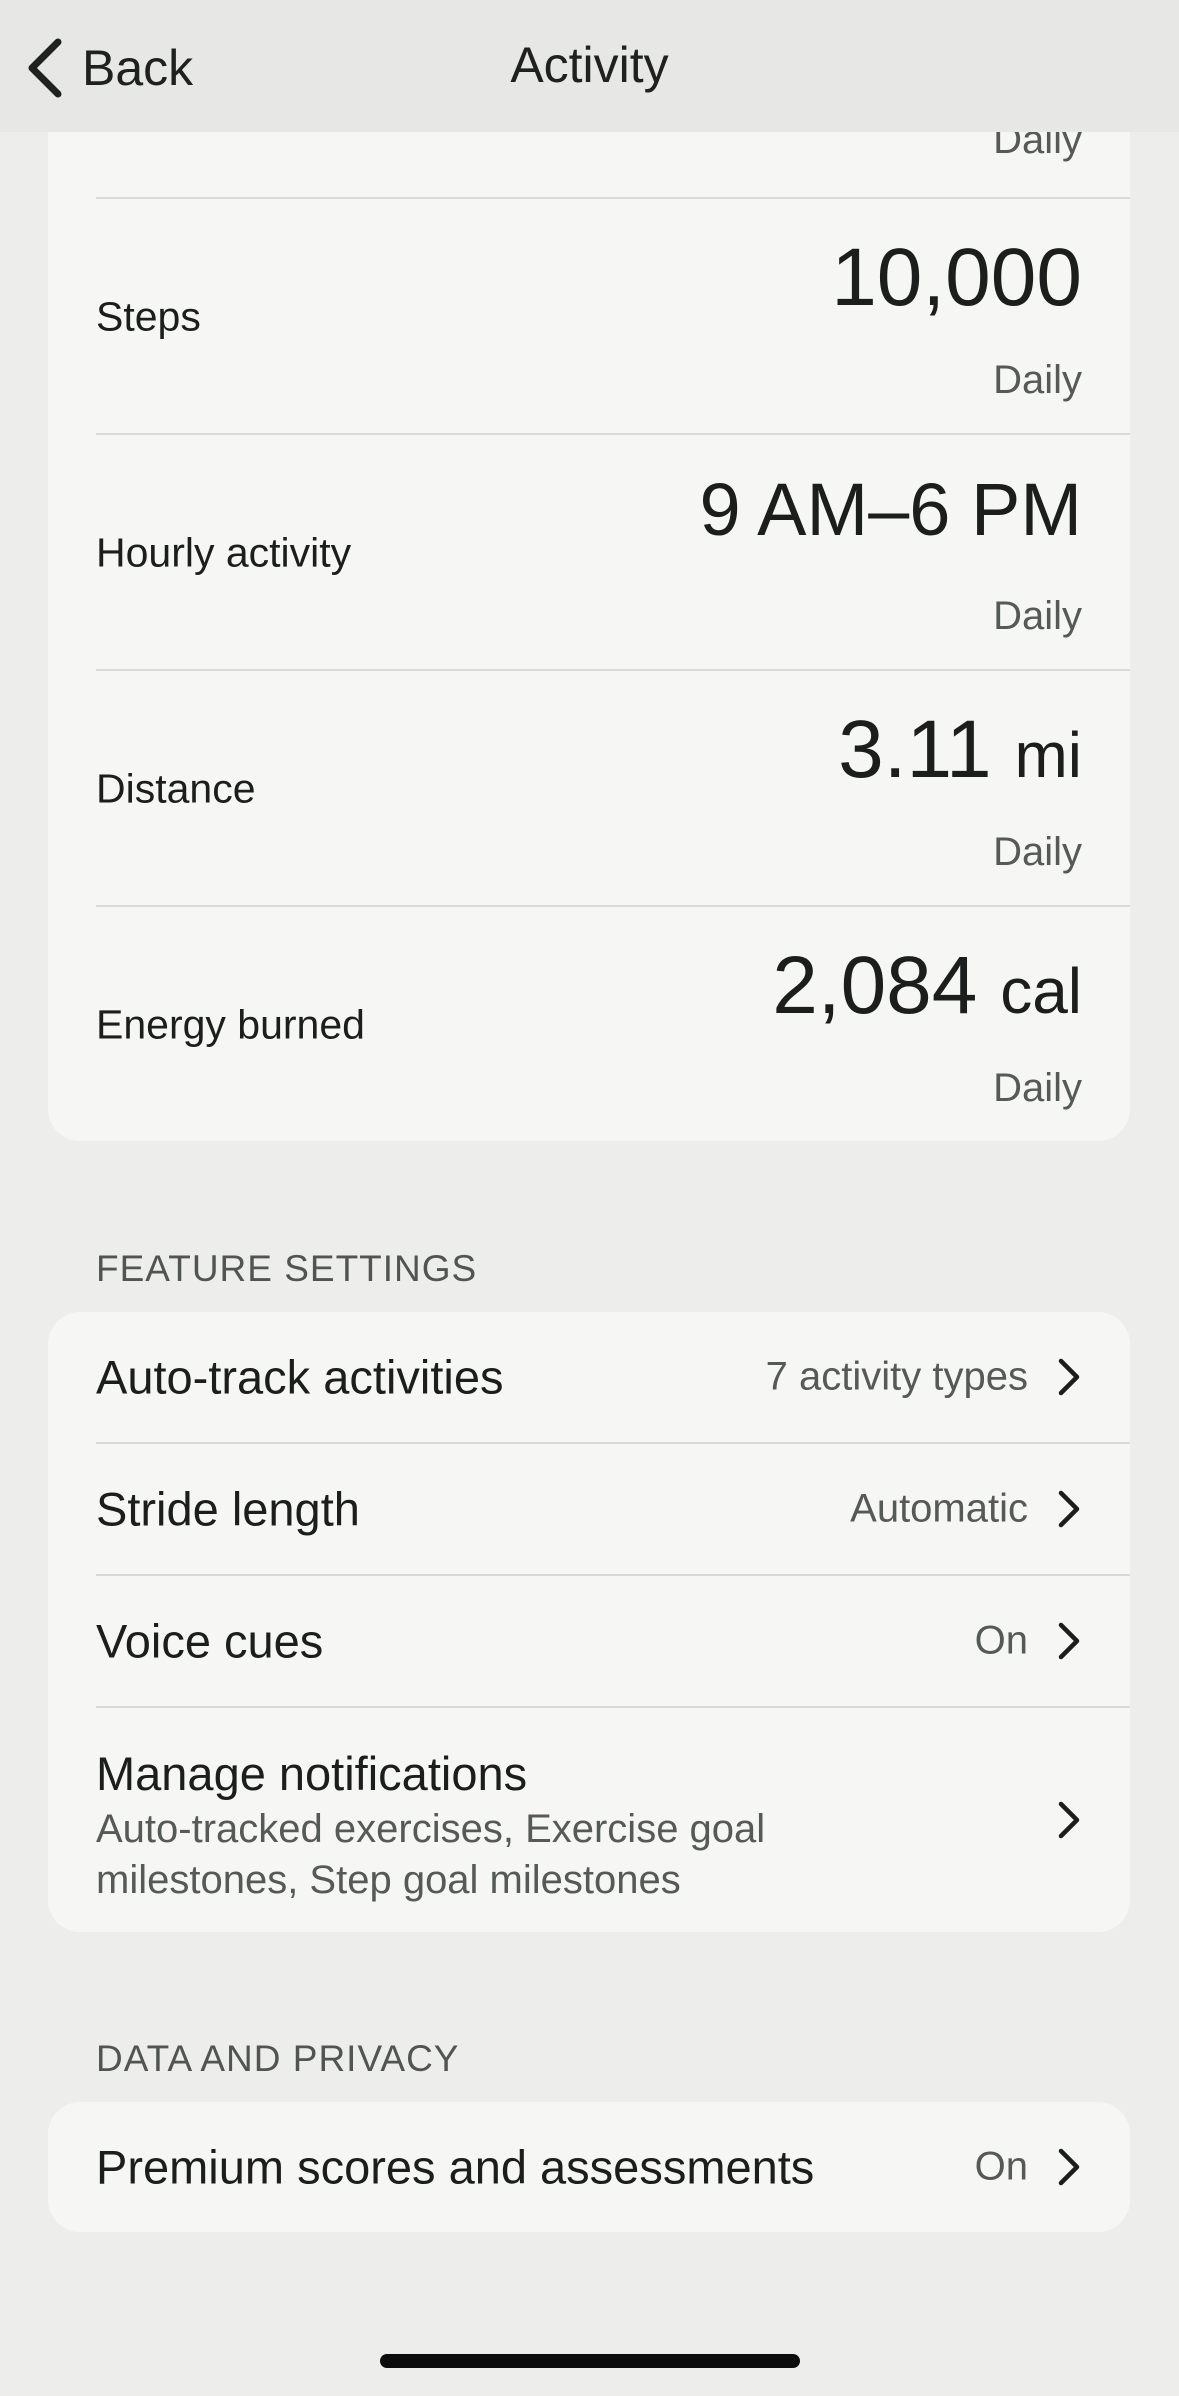 Image resolution: width=1179 pixels, height=2396 pixels. What do you see at coordinates (613, 317) in the screenshot?
I see `goal-row-steps: Steps 10,000 Daily` at bounding box center [613, 317].